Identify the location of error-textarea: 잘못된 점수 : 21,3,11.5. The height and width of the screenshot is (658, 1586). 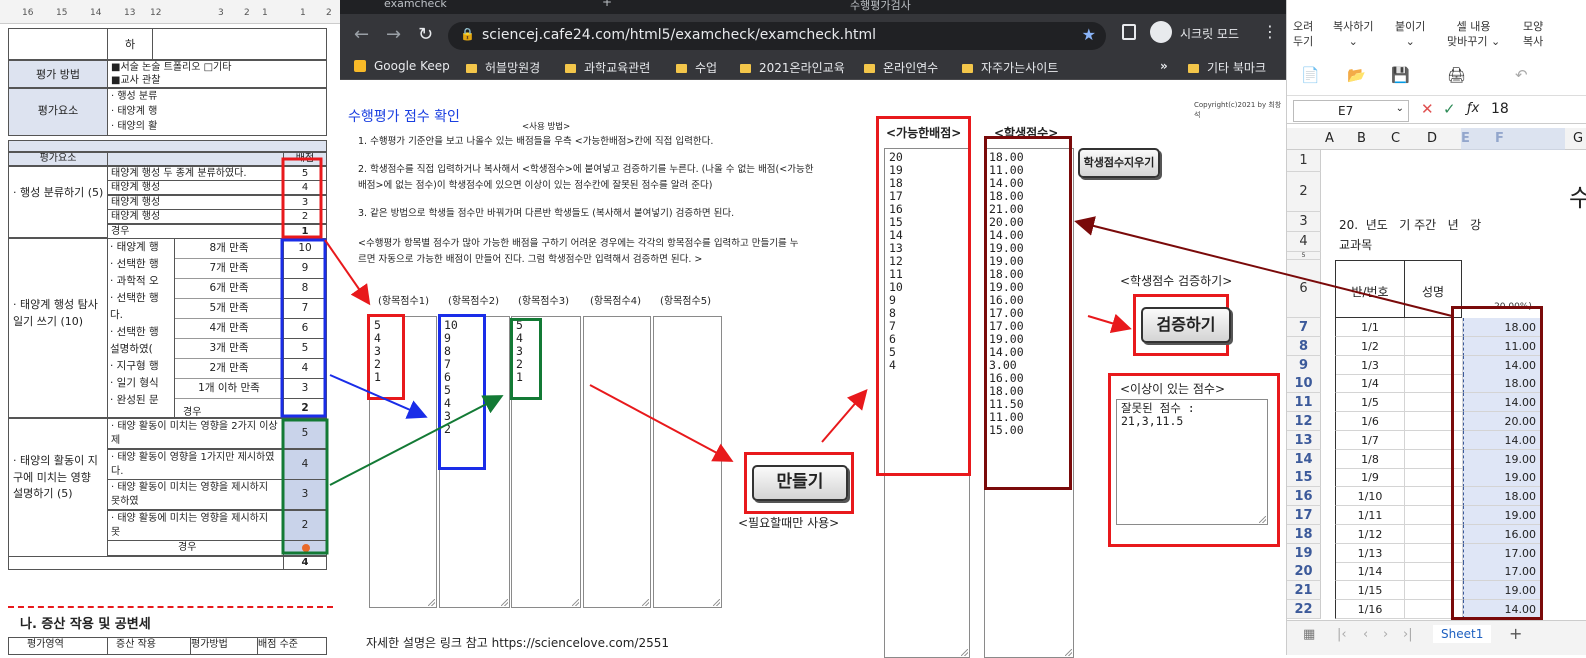
(1192, 462).